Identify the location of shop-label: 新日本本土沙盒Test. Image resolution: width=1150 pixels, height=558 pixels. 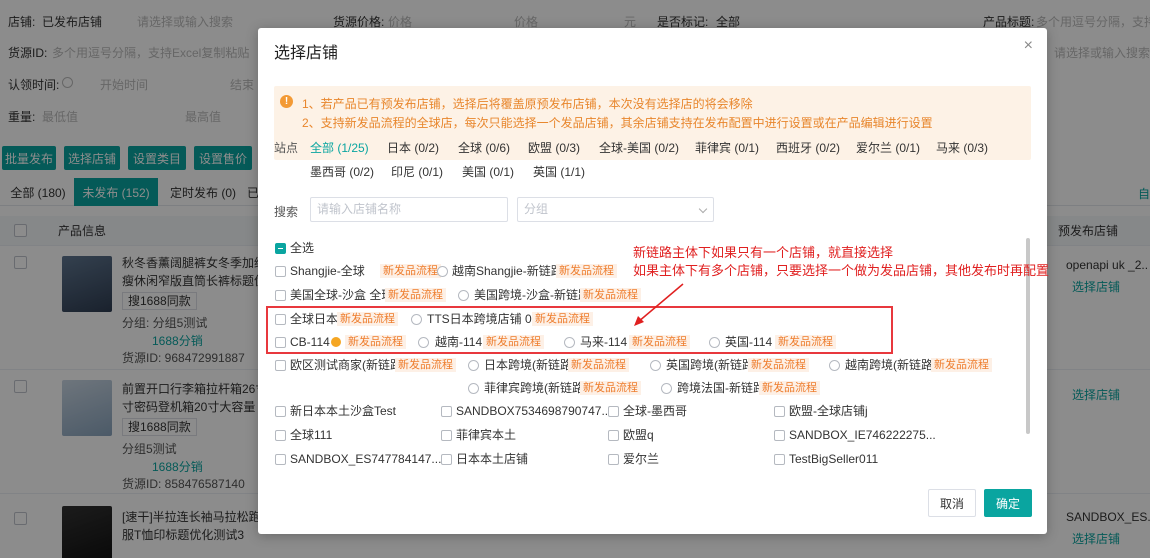
(343, 411).